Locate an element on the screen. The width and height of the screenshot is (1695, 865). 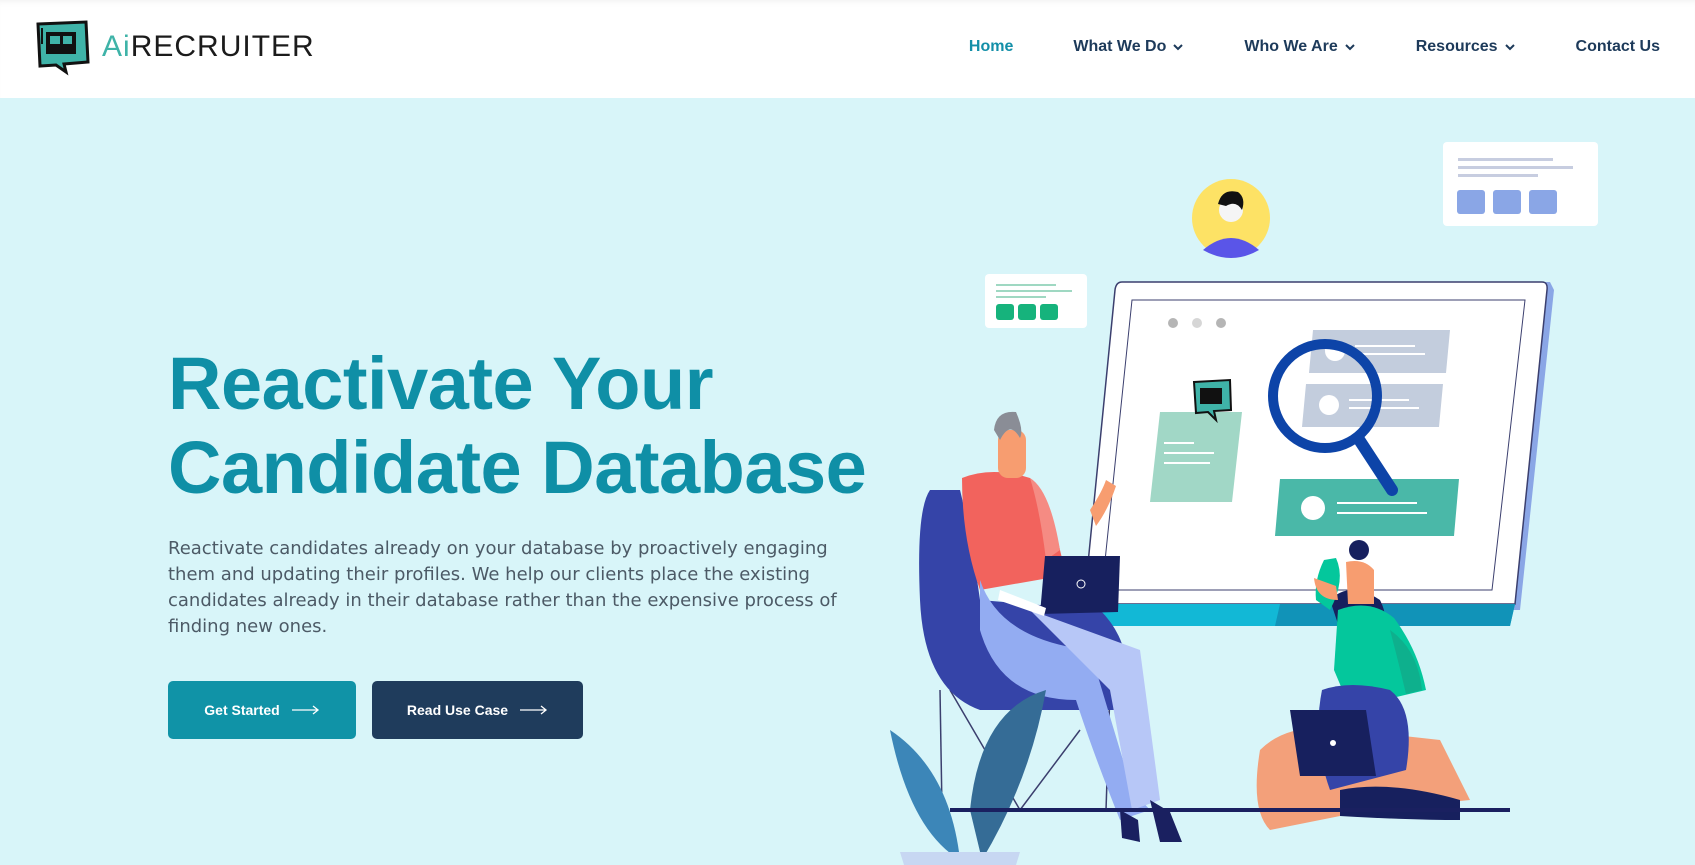
brand-name: AiRECRUITER is located at coordinates (208, 47).